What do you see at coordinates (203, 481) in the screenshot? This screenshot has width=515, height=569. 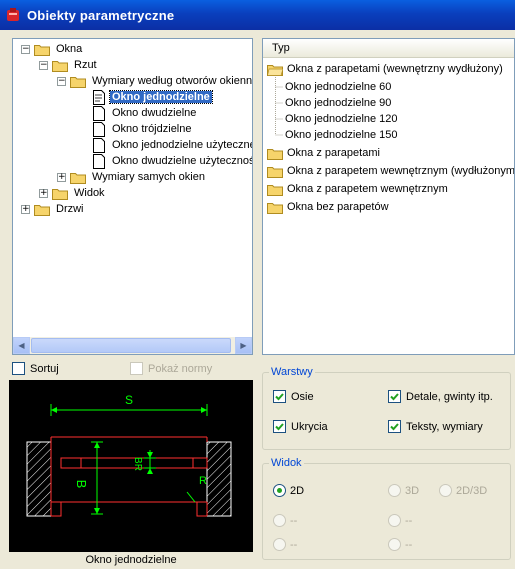 I see `dimension-r-label: R` at bounding box center [203, 481].